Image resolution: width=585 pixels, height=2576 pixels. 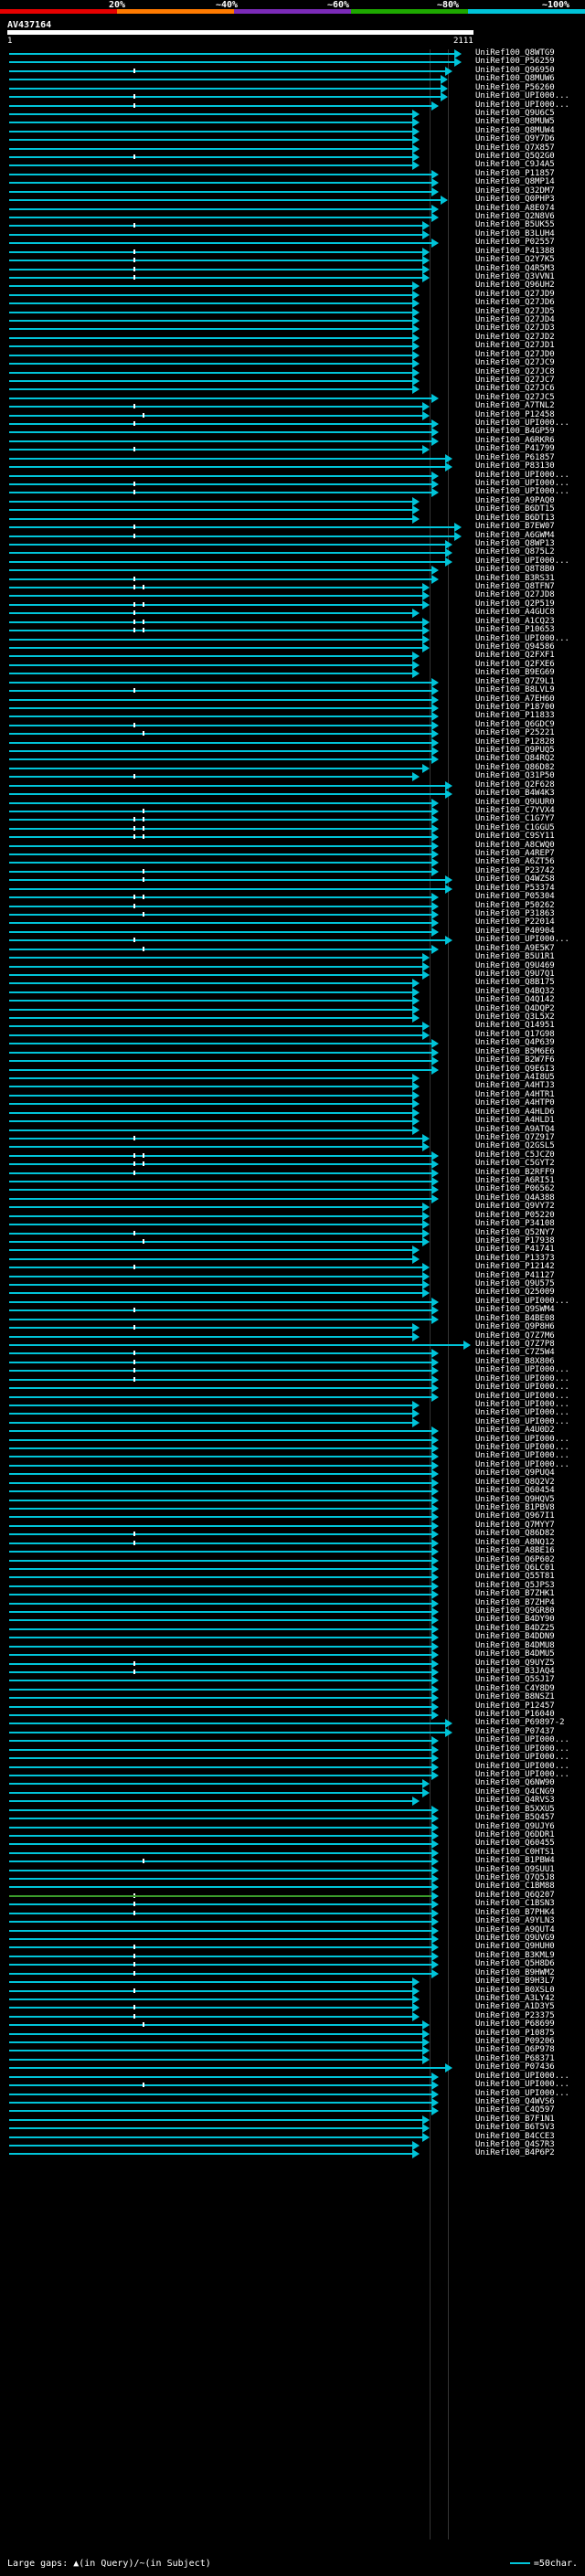 What do you see at coordinates (293, 2025) in the screenshot?
I see `hit-row: UniRef100_P68699` at bounding box center [293, 2025].